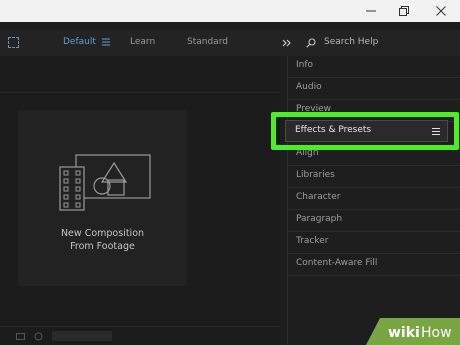 Image resolution: width=460 pixels, height=345 pixels. Describe the element at coordinates (230, 11) in the screenshot. I see `window-titlebar` at that location.